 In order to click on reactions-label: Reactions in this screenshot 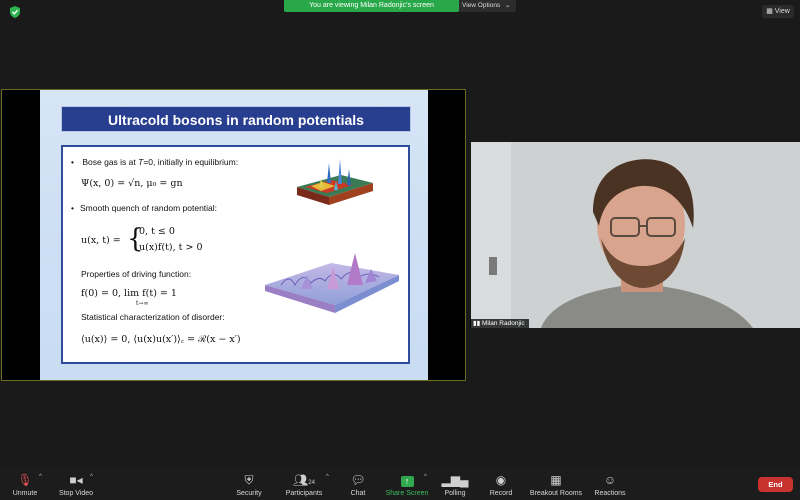, I will do `click(610, 493)`.